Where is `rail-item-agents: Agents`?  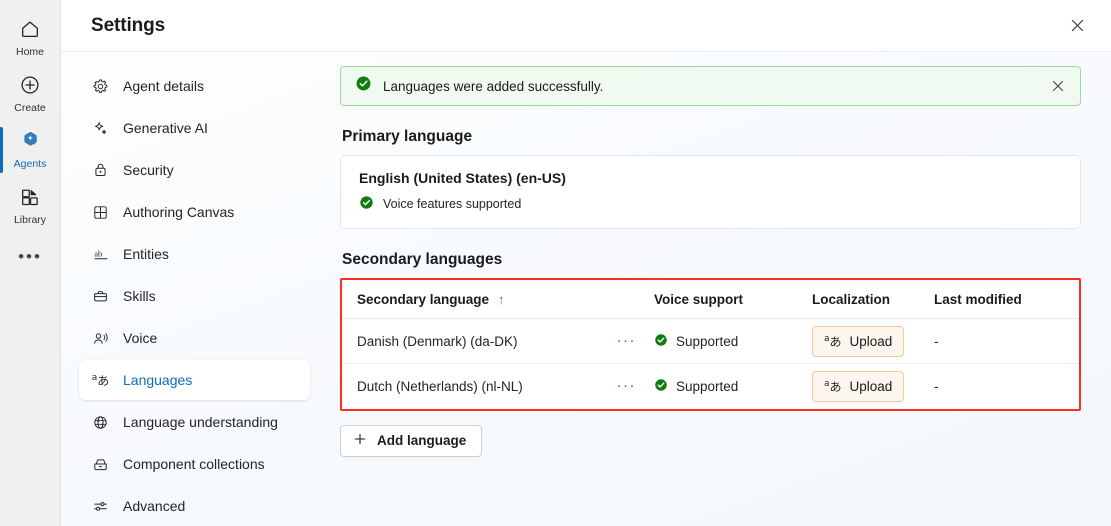
rail-item-agents: Agents is located at coordinates (30, 148).